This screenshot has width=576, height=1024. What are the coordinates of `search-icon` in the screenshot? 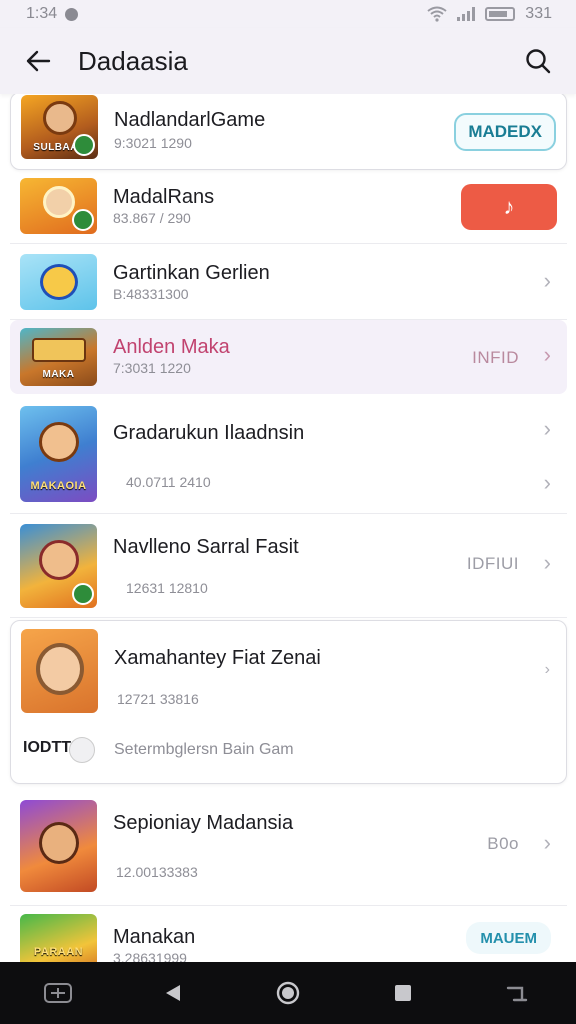 It's located at (538, 61).